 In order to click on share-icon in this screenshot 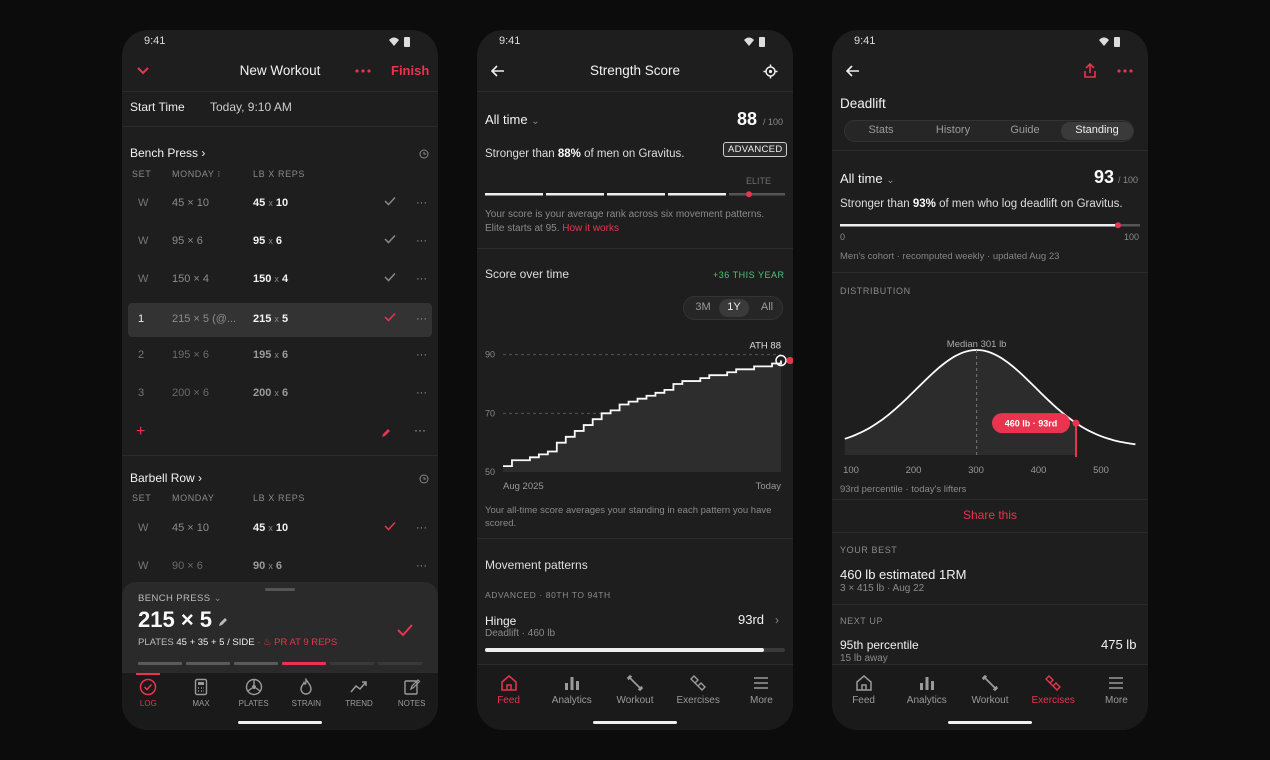, I will do `click(1090, 71)`.